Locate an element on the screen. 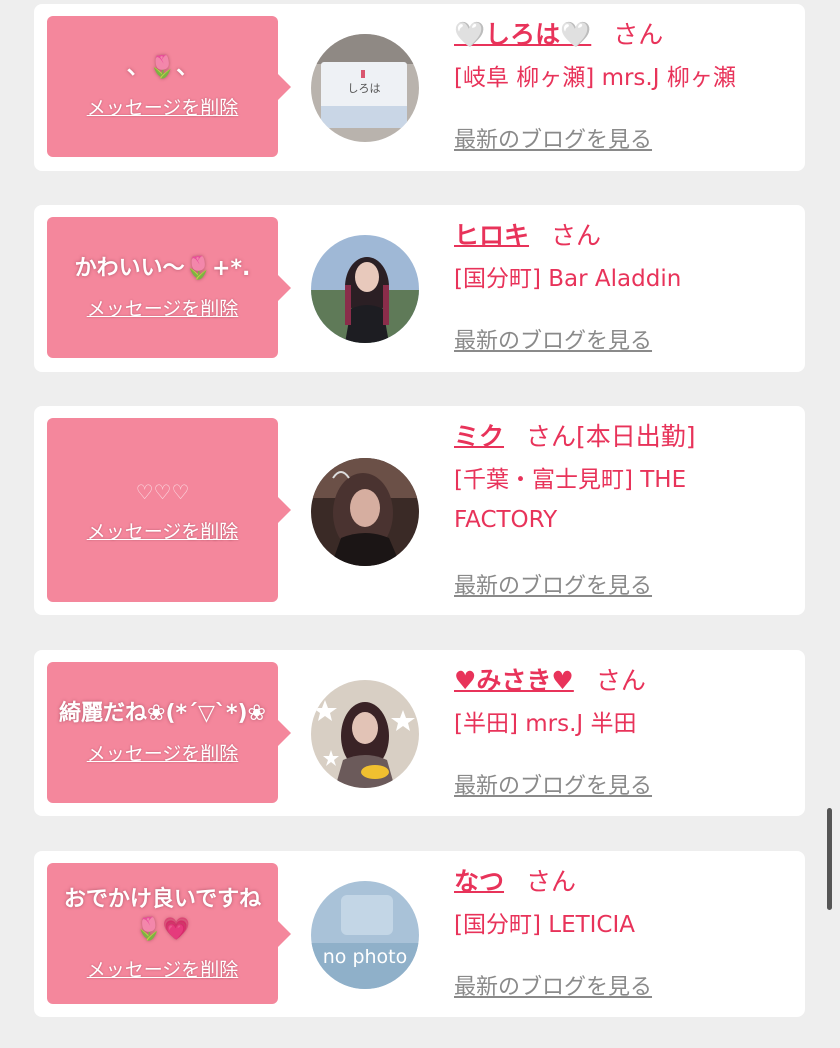  user-name-link: なつ is located at coordinates (479, 881).